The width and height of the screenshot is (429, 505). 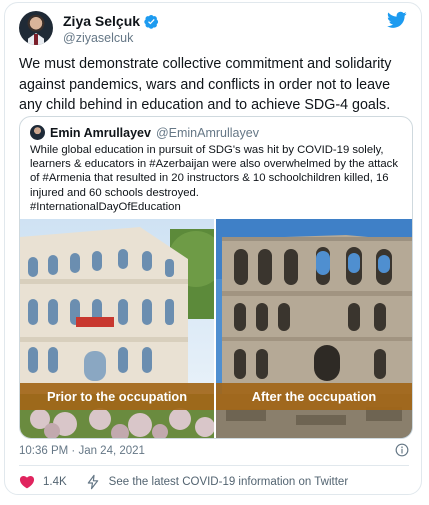 What do you see at coordinates (214, 29) in the screenshot?
I see `tweet-header: Ziya Selçuk @ziyaselcuk` at bounding box center [214, 29].